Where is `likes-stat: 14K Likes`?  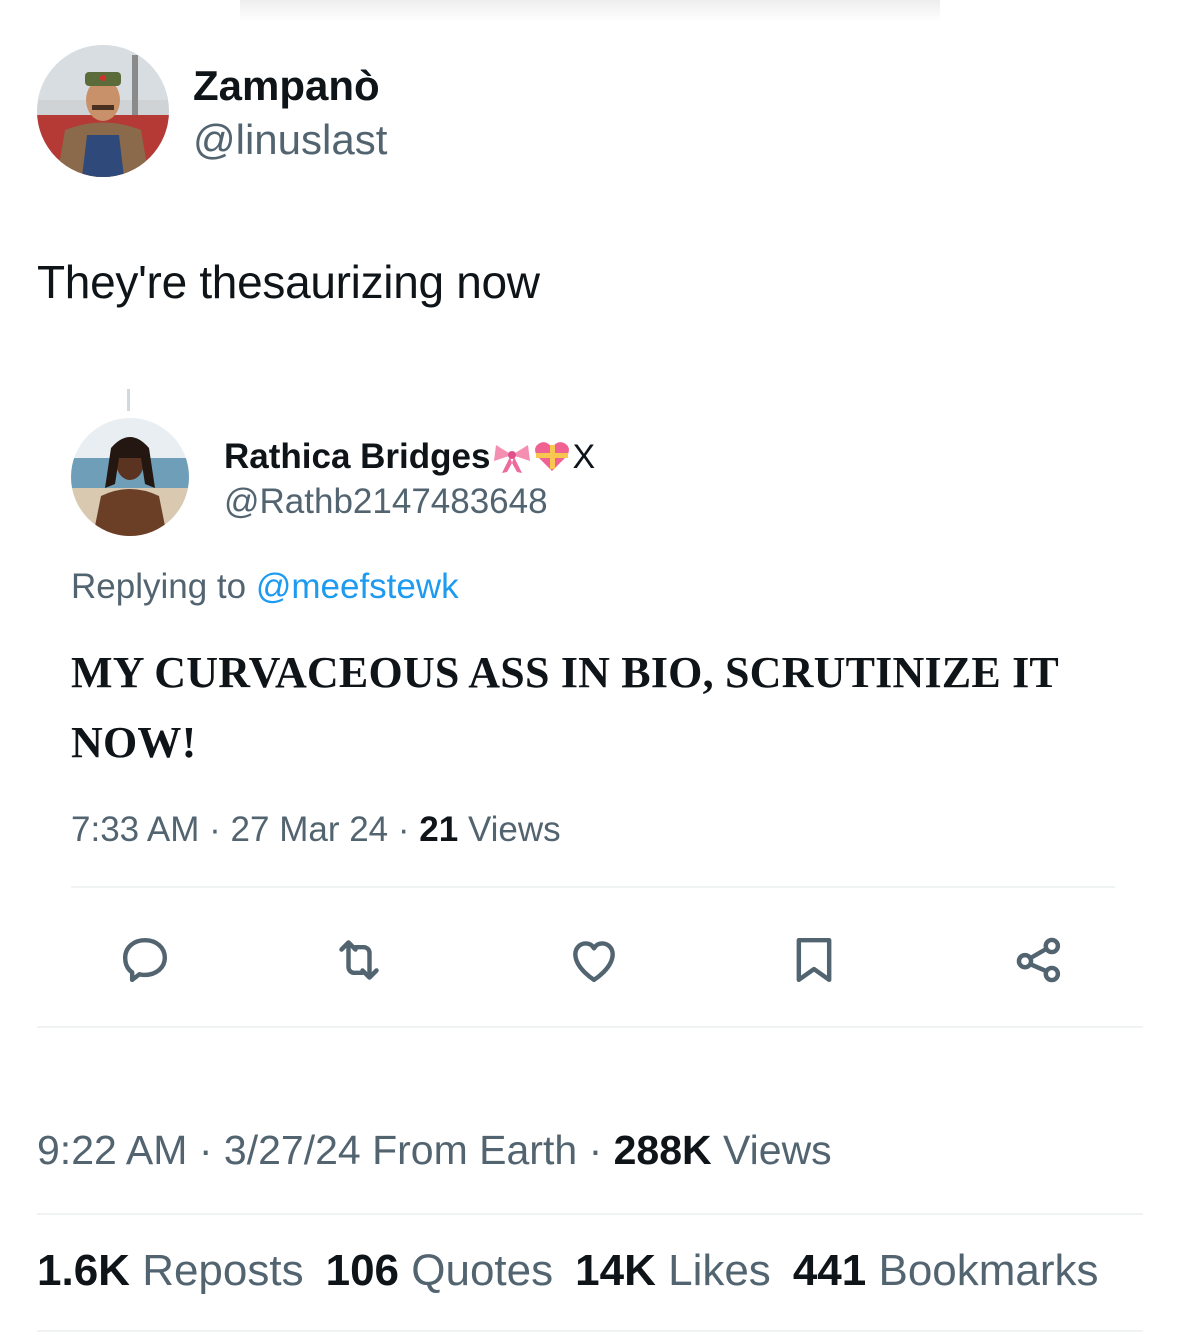 likes-stat: 14K Likes is located at coordinates (673, 1270).